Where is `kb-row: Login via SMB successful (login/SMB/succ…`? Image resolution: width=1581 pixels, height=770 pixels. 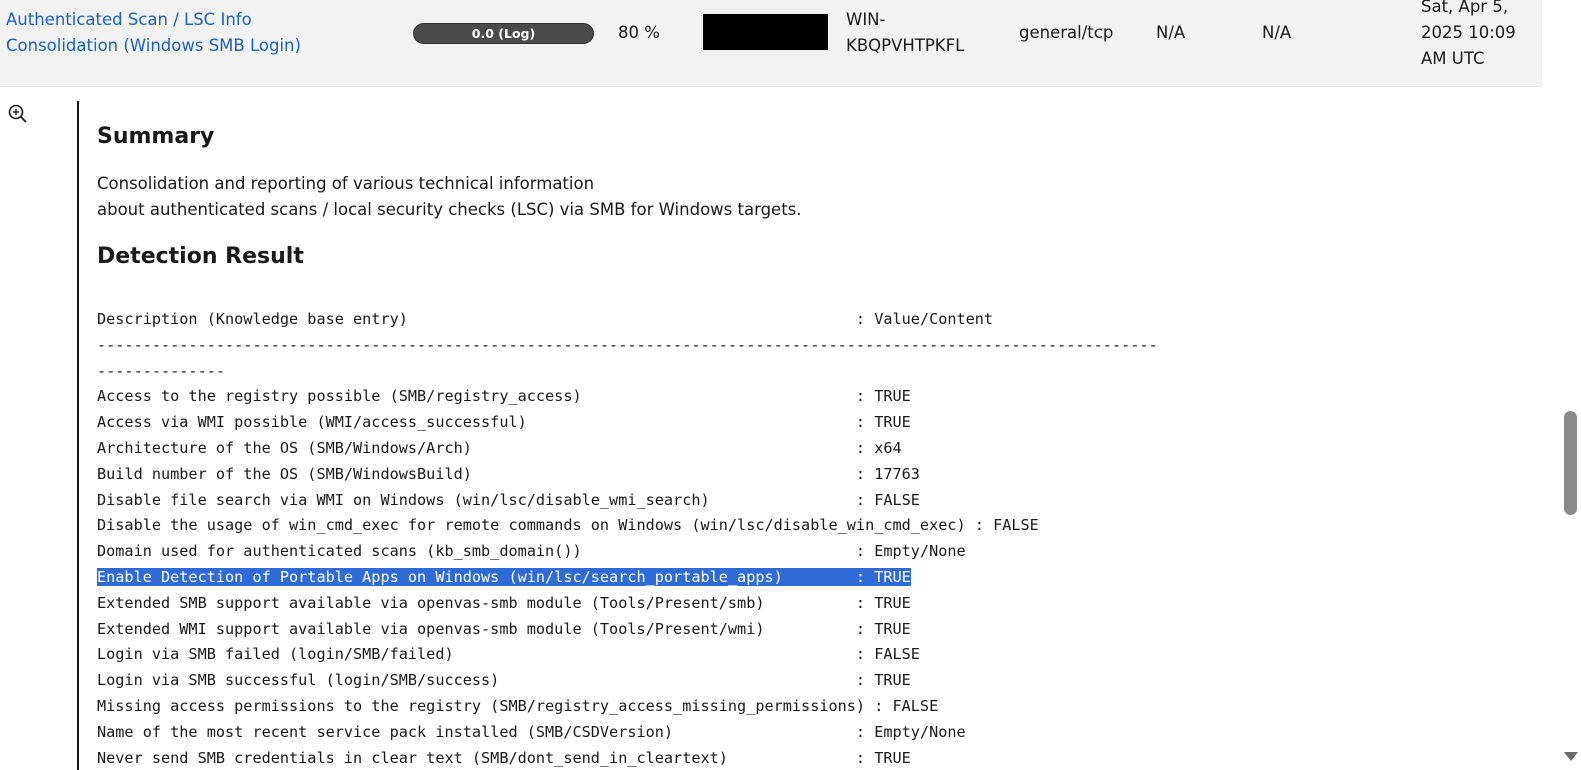
kb-row: Login via SMB successful (login/SMB/succ… is located at coordinates (504, 680).